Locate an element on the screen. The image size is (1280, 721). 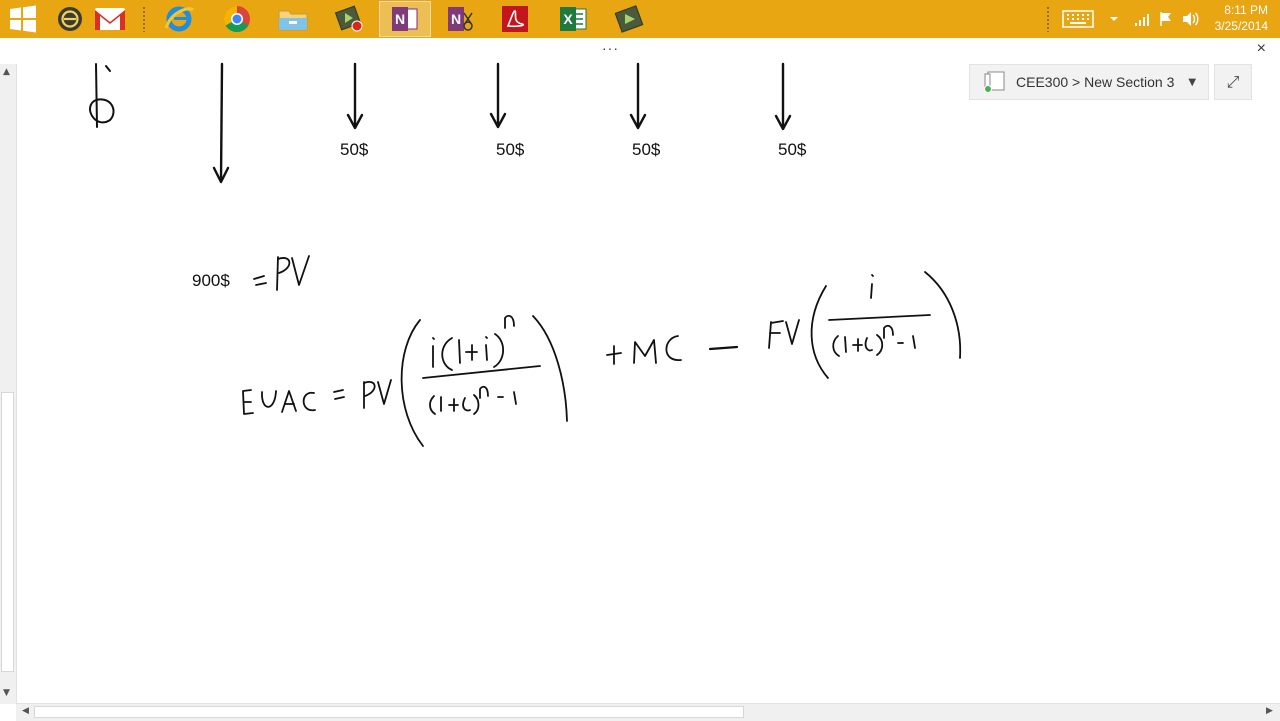
notebook-location-dropdown: CEE300 > New Section 3 ▼ is located at coordinates (1089, 82).